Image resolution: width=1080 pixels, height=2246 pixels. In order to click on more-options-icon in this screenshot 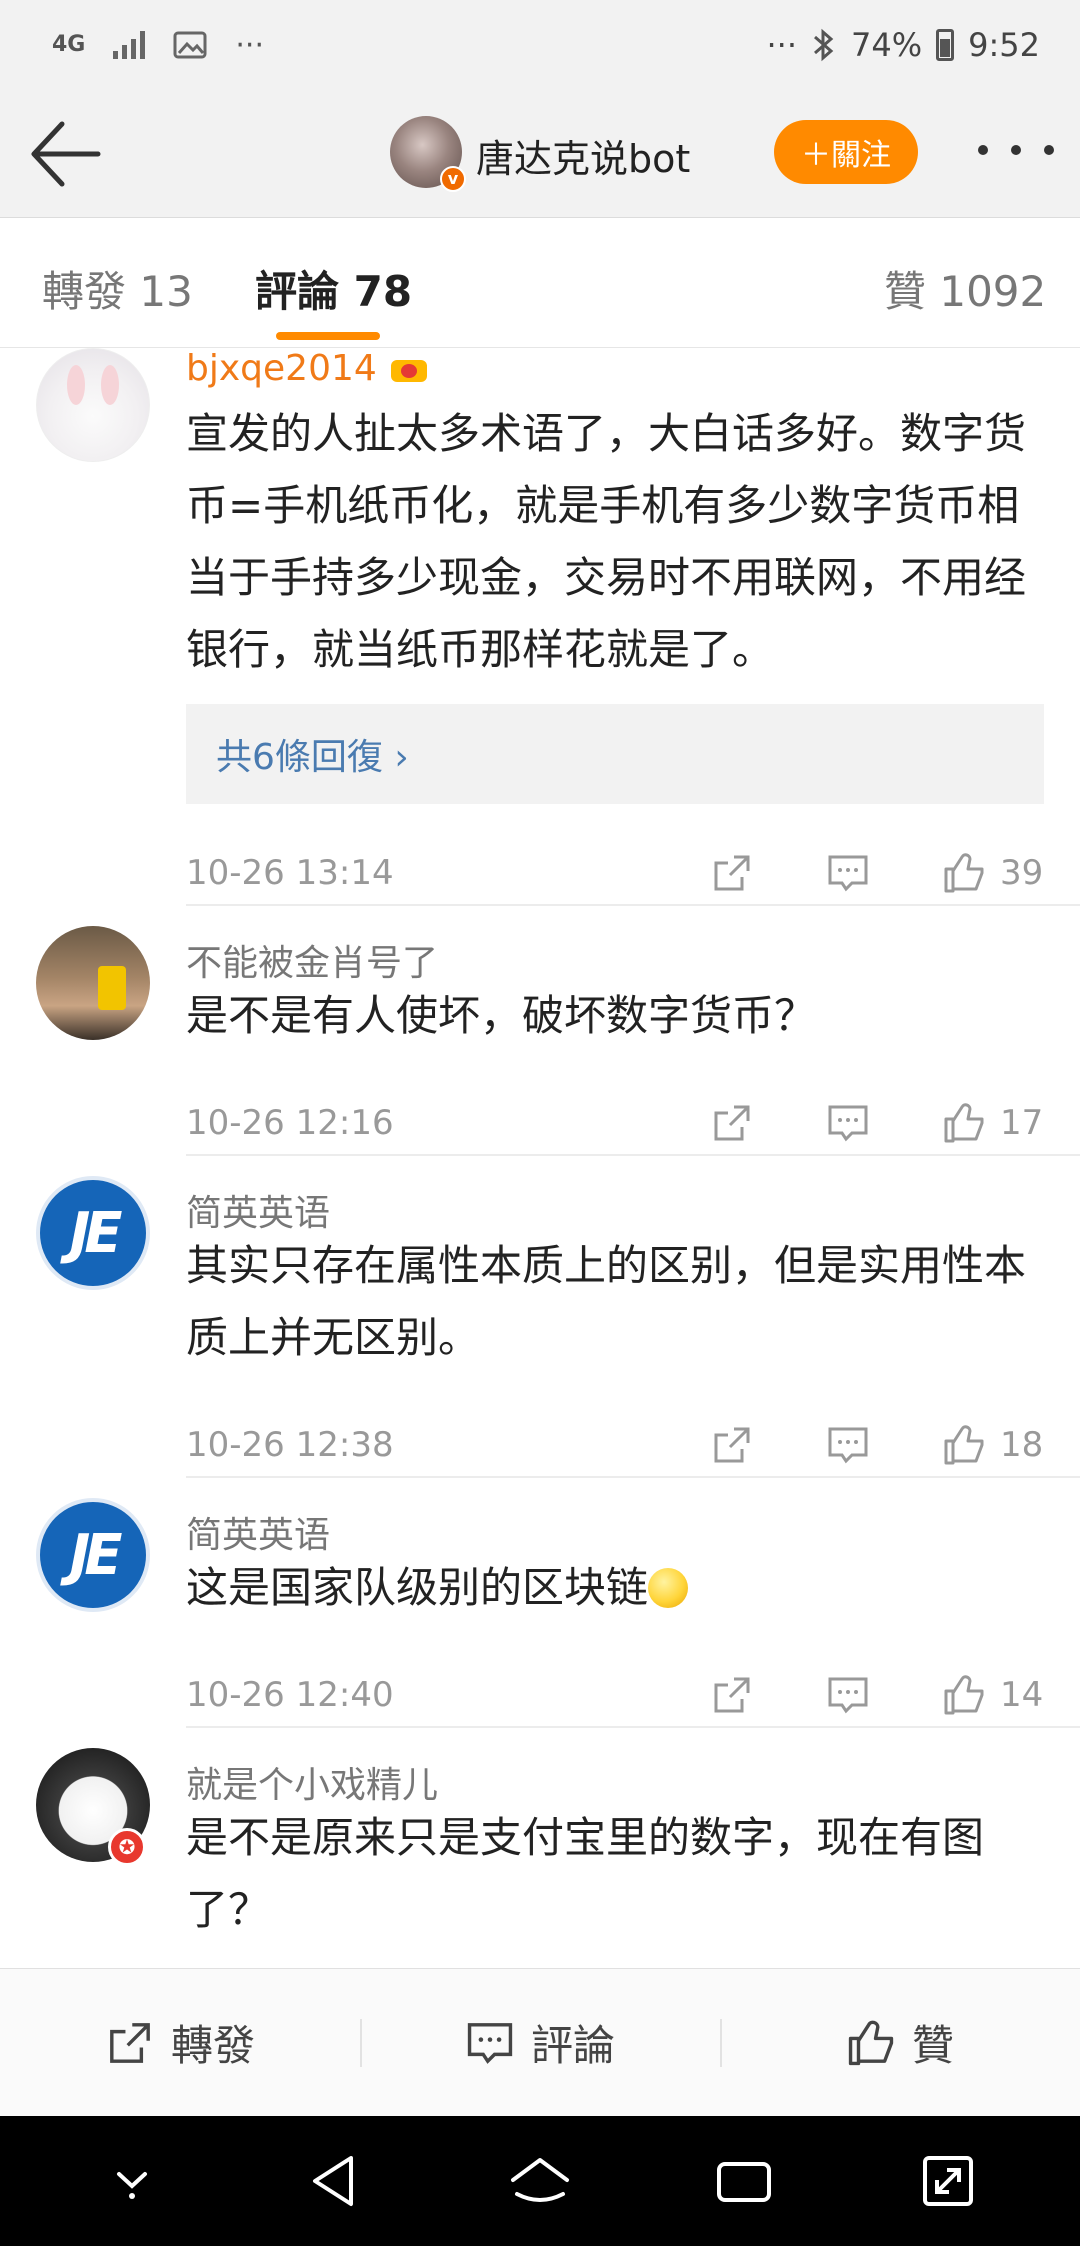, I will do `click(1016, 150)`.